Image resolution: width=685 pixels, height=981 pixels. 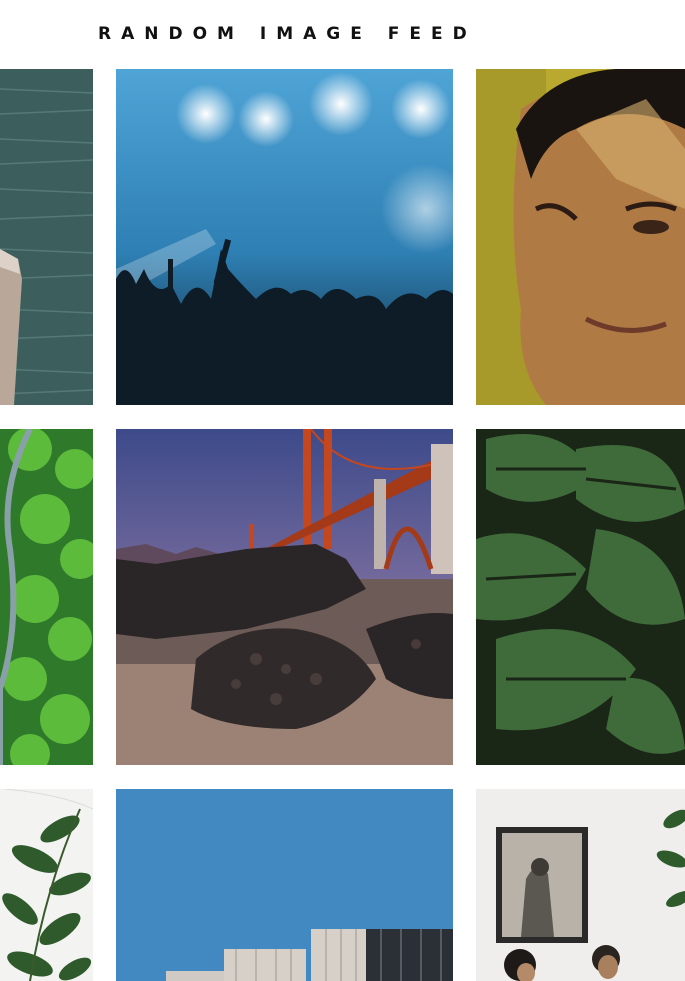 I want to click on feed-image-ocean, so click(x=46, y=237).